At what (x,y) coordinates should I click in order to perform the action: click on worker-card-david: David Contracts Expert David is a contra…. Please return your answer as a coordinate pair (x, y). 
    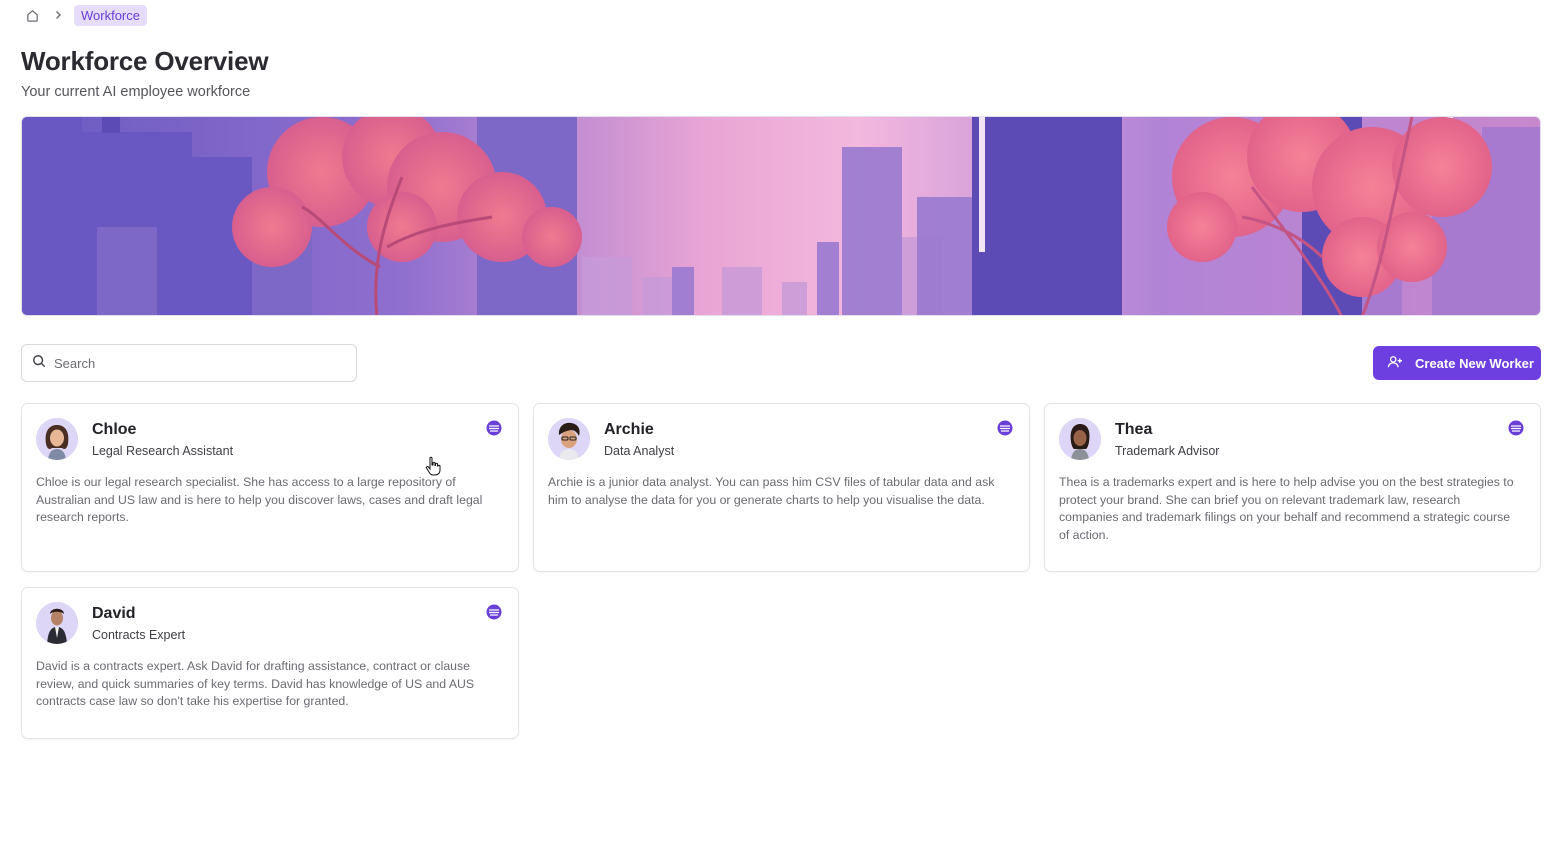
    Looking at the image, I should click on (270, 663).